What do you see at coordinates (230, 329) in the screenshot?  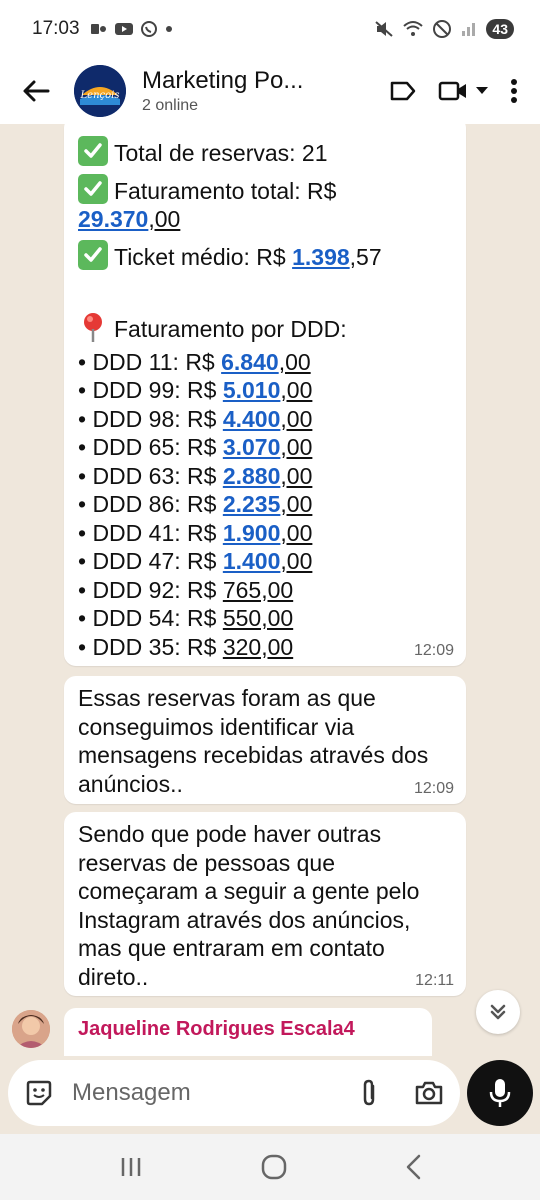 I see `ddd-header: Faturamento por DDD:` at bounding box center [230, 329].